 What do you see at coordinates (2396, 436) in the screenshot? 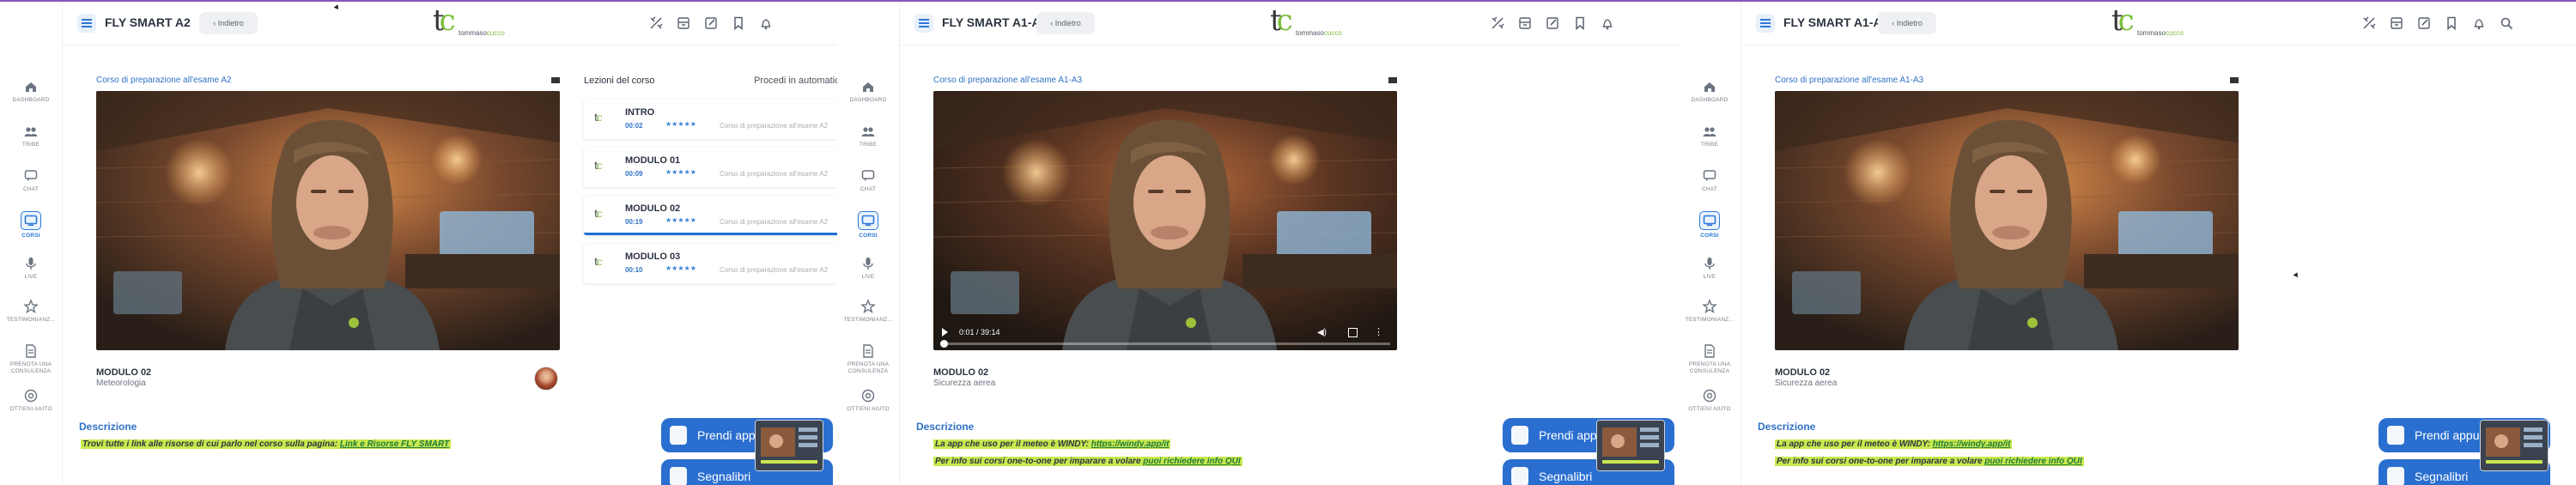
I see `notebook-icon` at bounding box center [2396, 436].